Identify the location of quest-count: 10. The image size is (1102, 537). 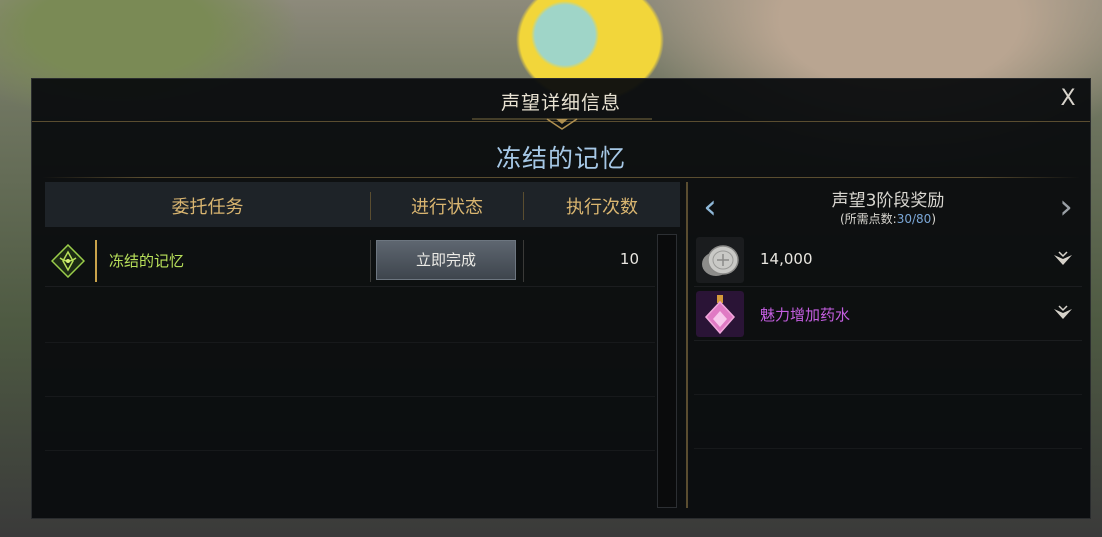
(629, 259).